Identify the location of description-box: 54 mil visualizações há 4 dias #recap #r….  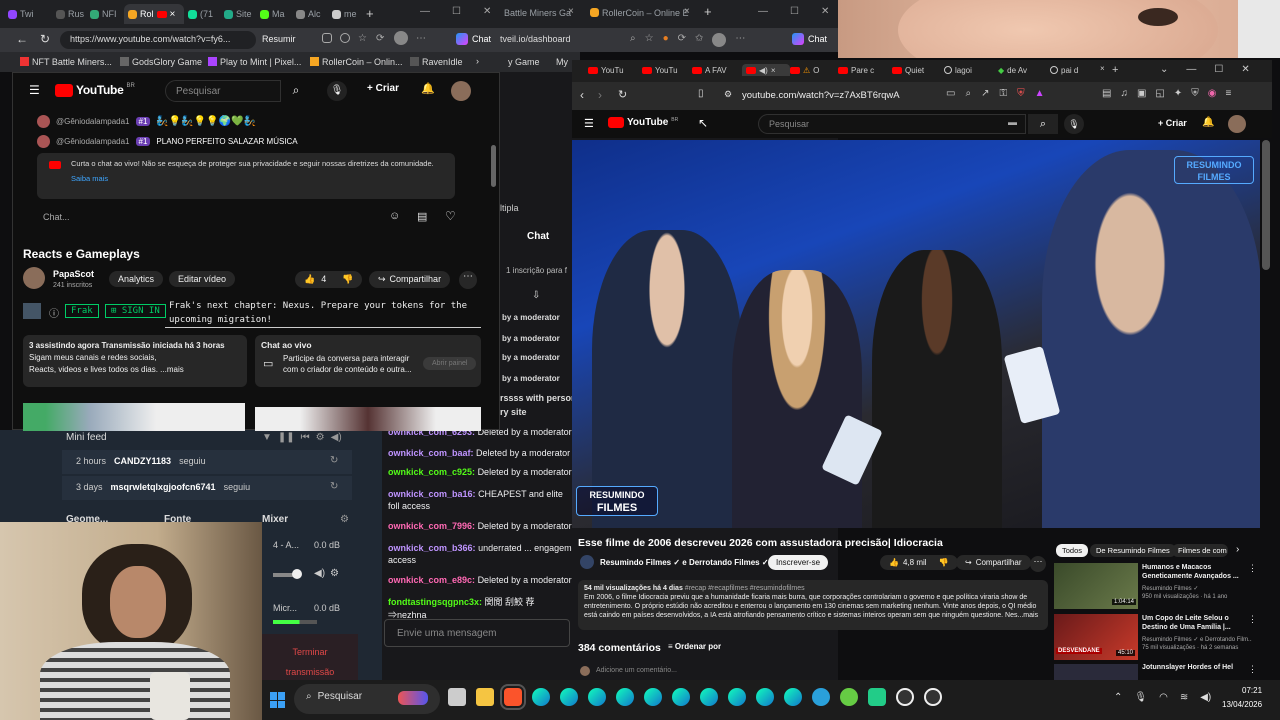
(813, 605).